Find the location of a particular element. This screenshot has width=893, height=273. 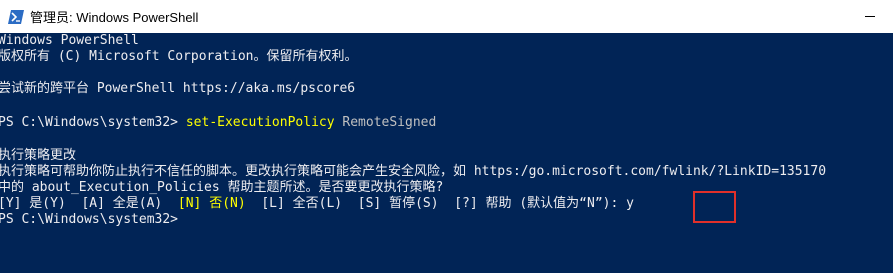

command-argument: RemoteSigned is located at coordinates (385, 122).